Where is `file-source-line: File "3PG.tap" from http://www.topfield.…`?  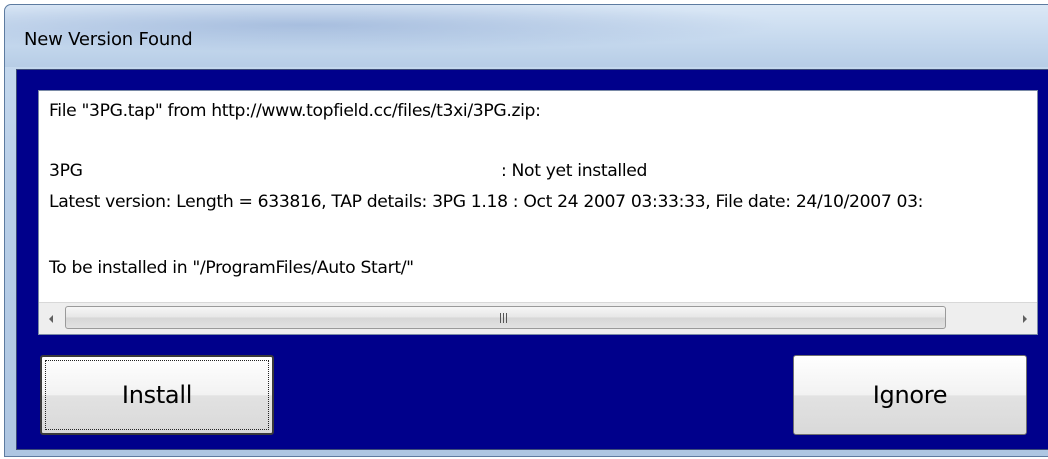 file-source-line: File "3PG.tap" from http://www.topfield.… is located at coordinates (295, 111).